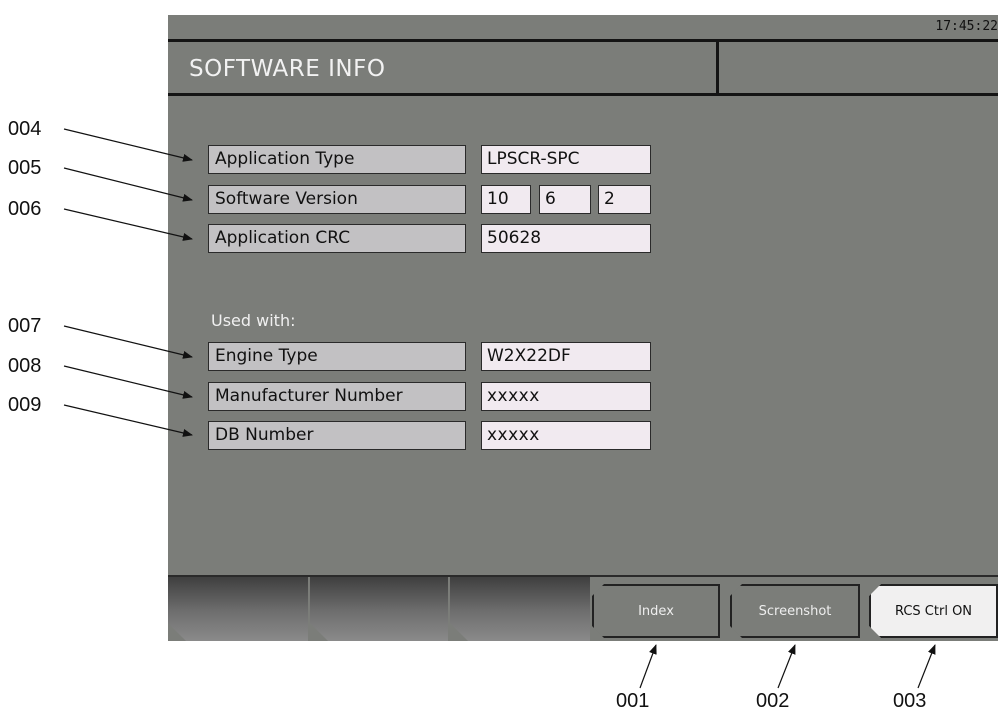 Image resolution: width=998 pixels, height=715 pixels. I want to click on callout-label-006: 006, so click(25, 209).